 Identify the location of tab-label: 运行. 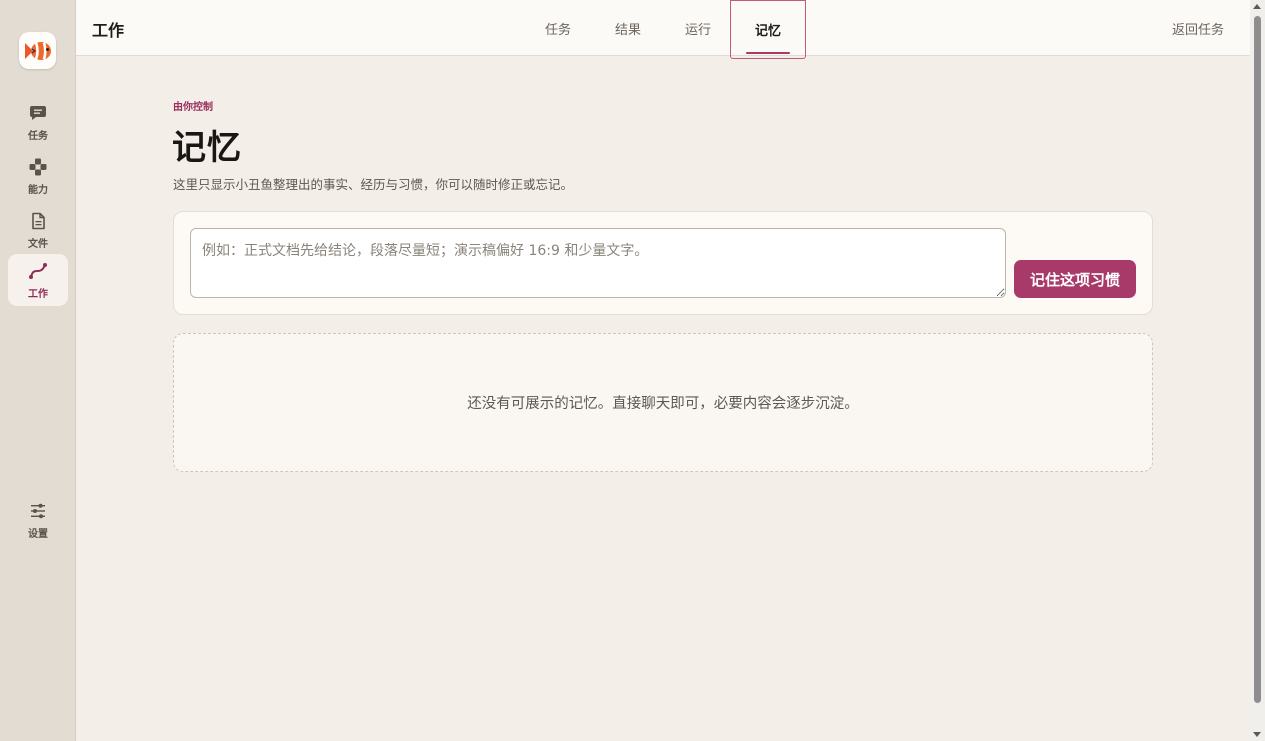
(697, 30).